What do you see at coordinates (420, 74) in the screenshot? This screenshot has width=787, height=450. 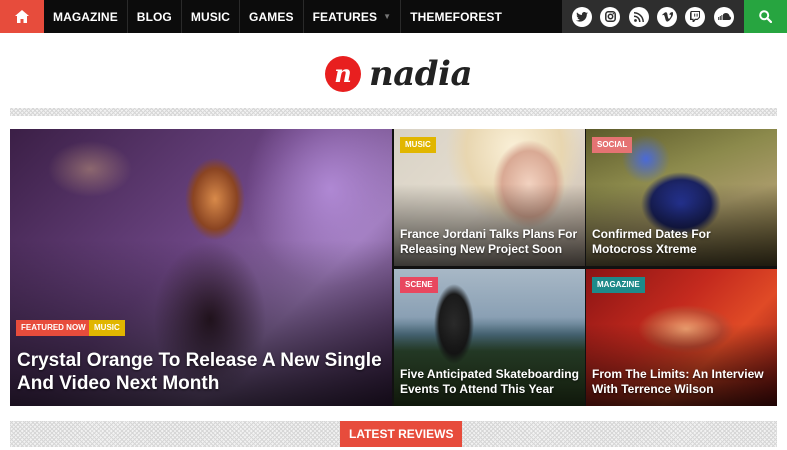 I see `logo-text: nadia` at bounding box center [420, 74].